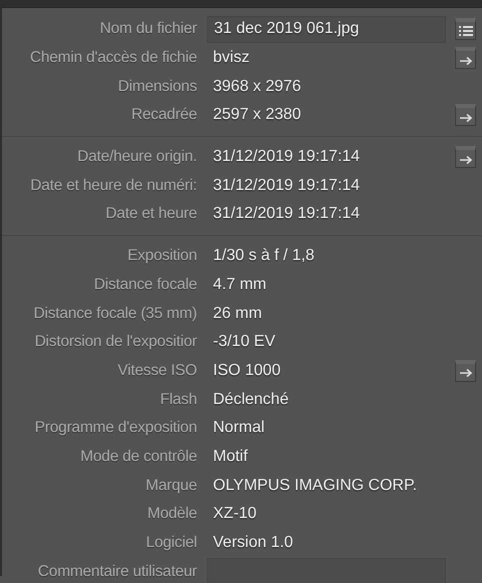 The width and height of the screenshot is (482, 583). Describe the element at coordinates (150, 214) in the screenshot. I see `field-label: Date et heure` at that location.